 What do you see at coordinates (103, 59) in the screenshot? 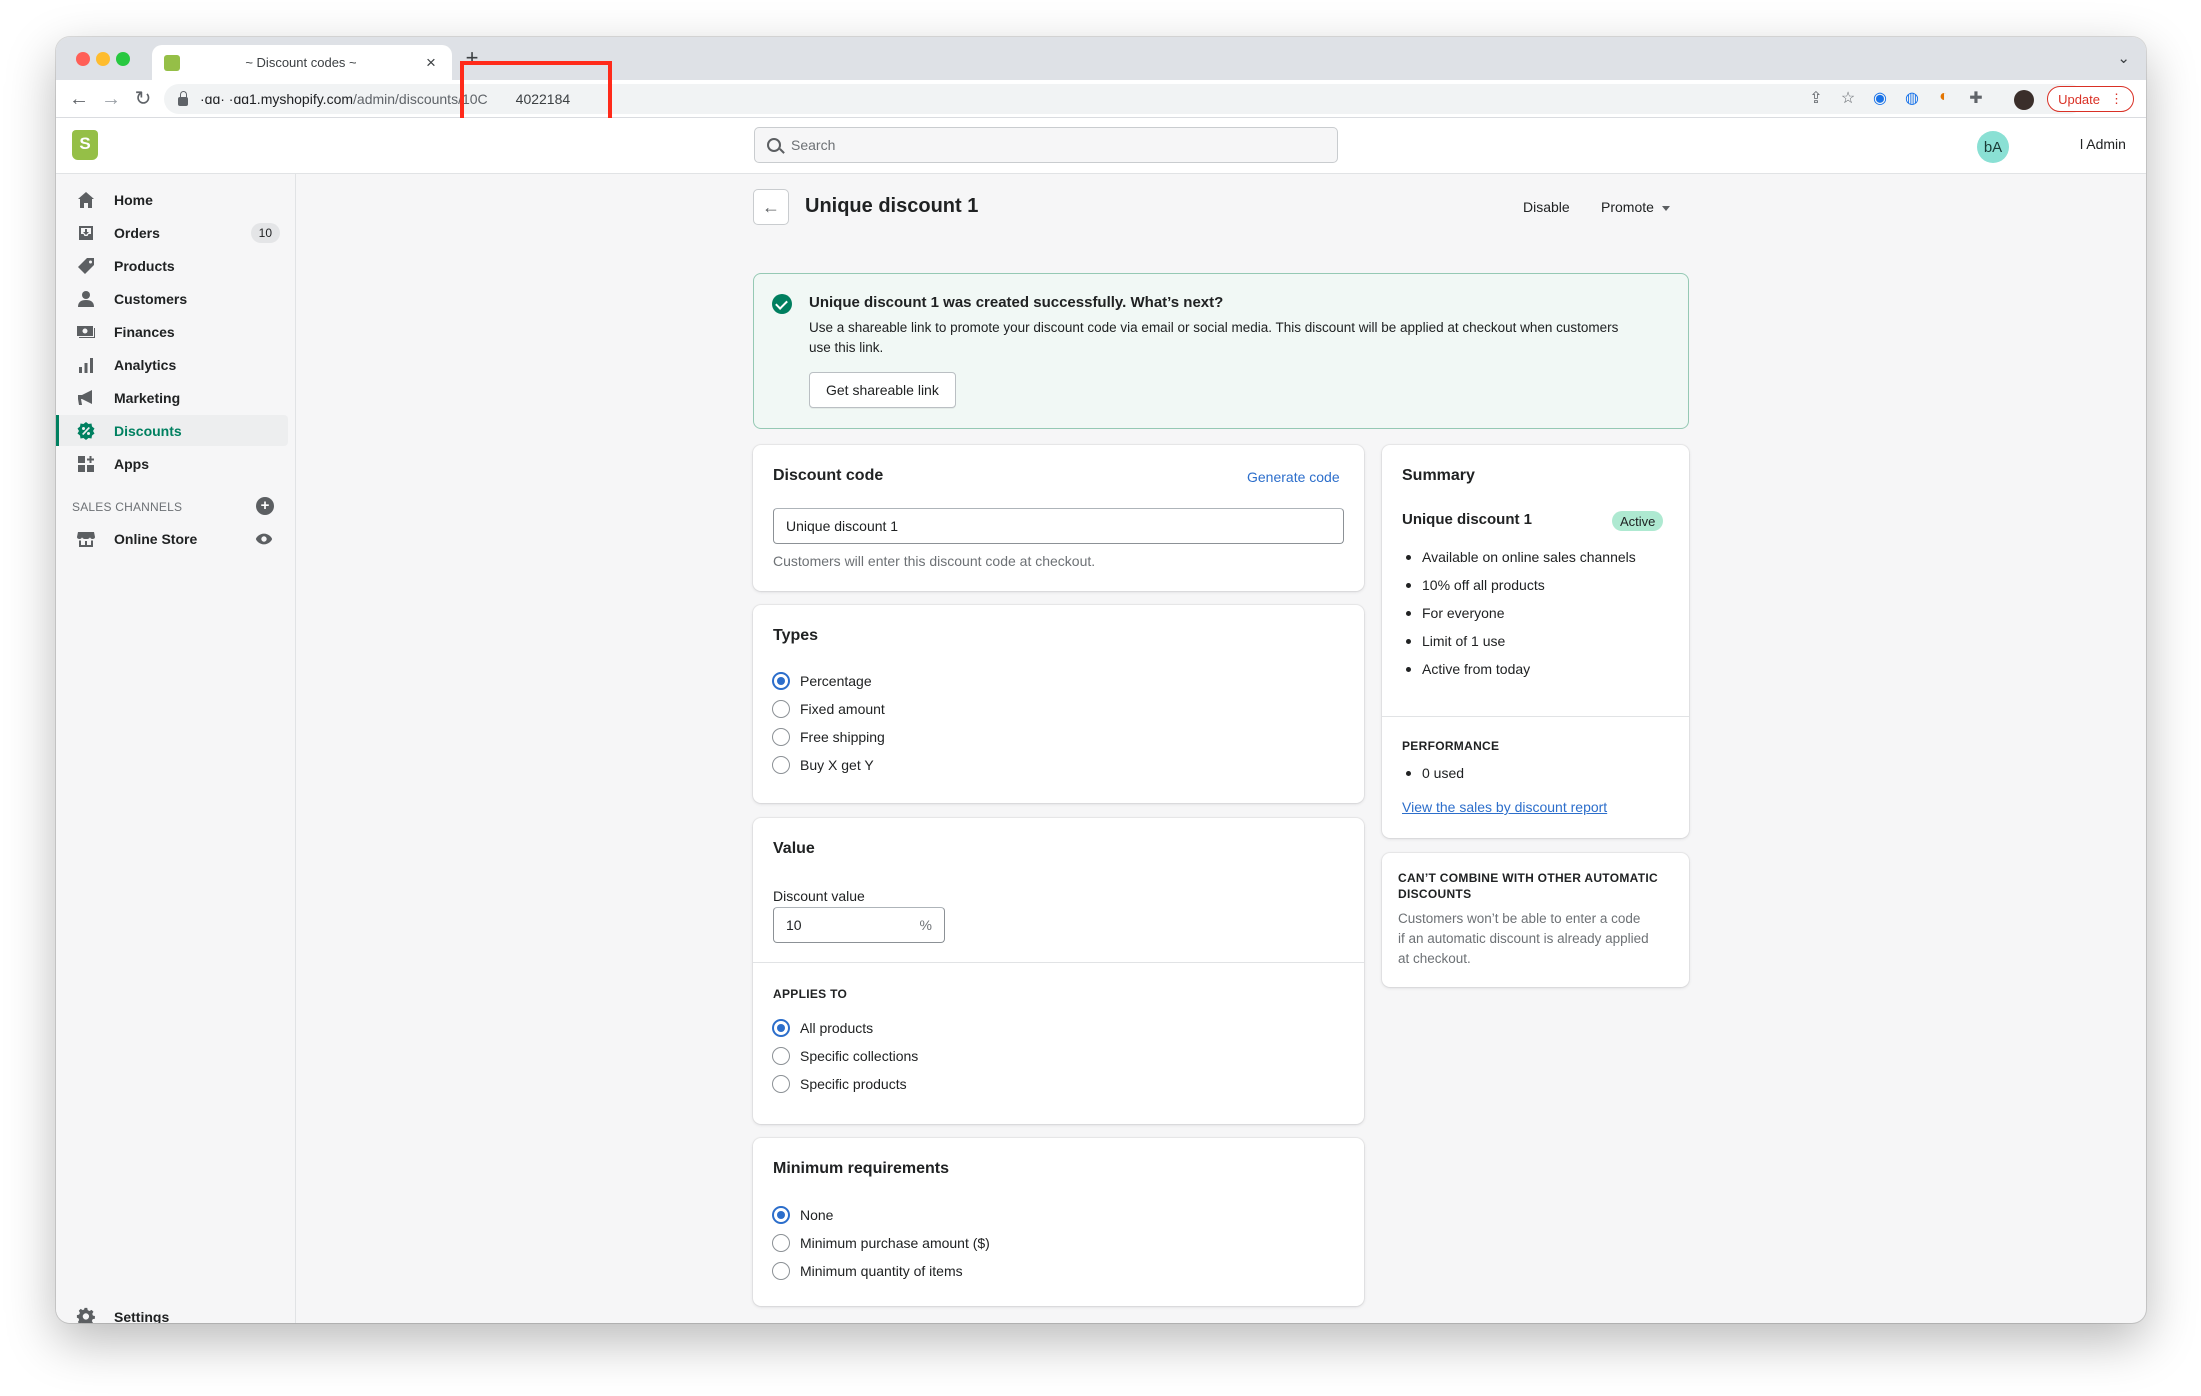
I see `minimize-window-button` at bounding box center [103, 59].